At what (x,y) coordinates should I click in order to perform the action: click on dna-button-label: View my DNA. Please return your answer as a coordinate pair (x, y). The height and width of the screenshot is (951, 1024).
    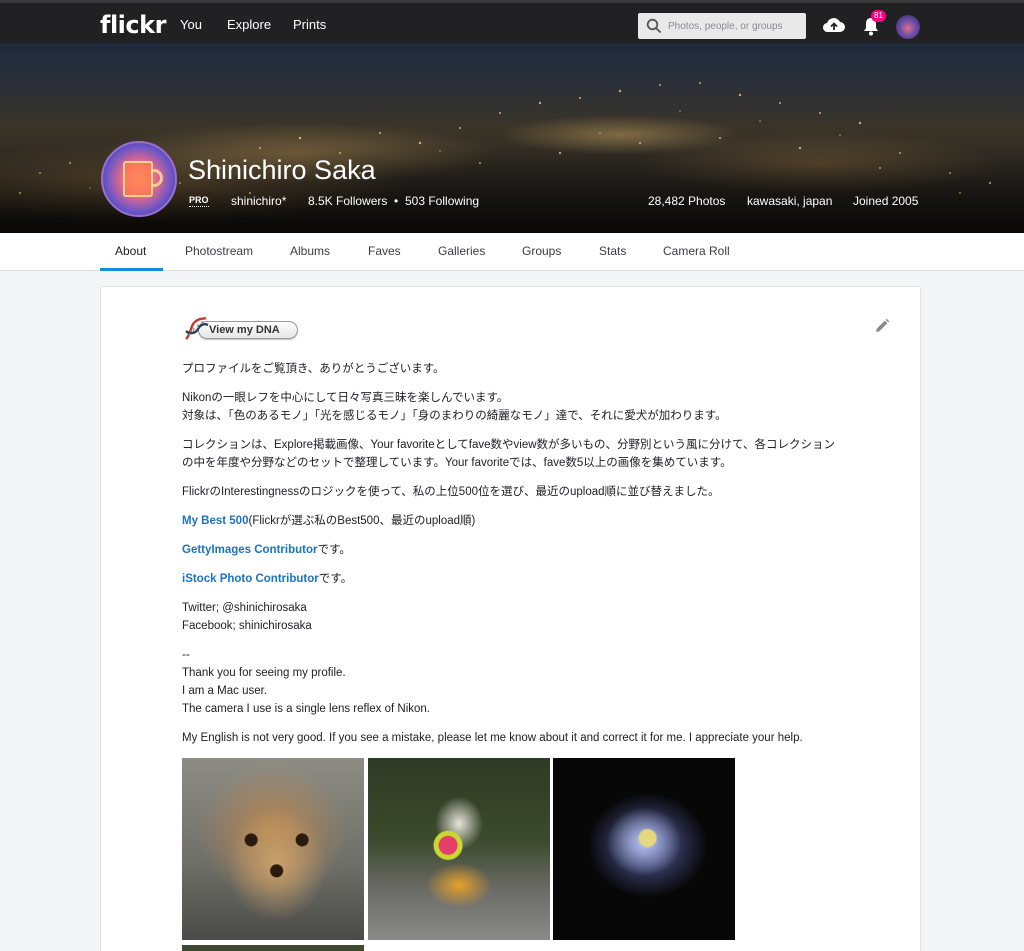
    Looking at the image, I should click on (244, 330).